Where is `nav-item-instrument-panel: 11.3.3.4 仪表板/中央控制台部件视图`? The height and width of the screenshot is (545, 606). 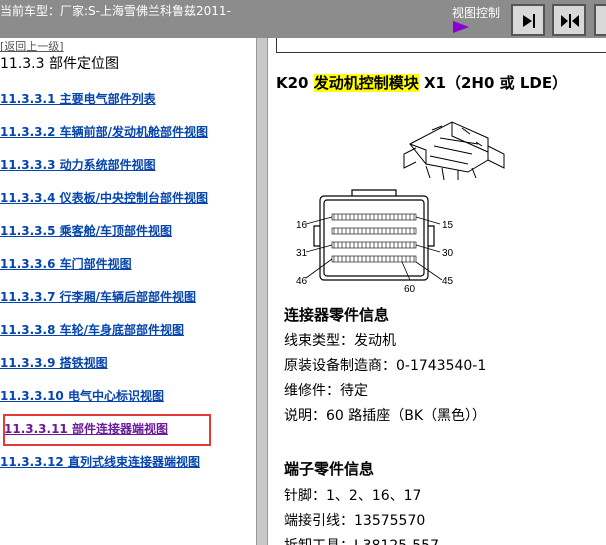 nav-item-instrument-panel: 11.3.3.4 仪表板/中央控制台部件视图 is located at coordinates (104, 197).